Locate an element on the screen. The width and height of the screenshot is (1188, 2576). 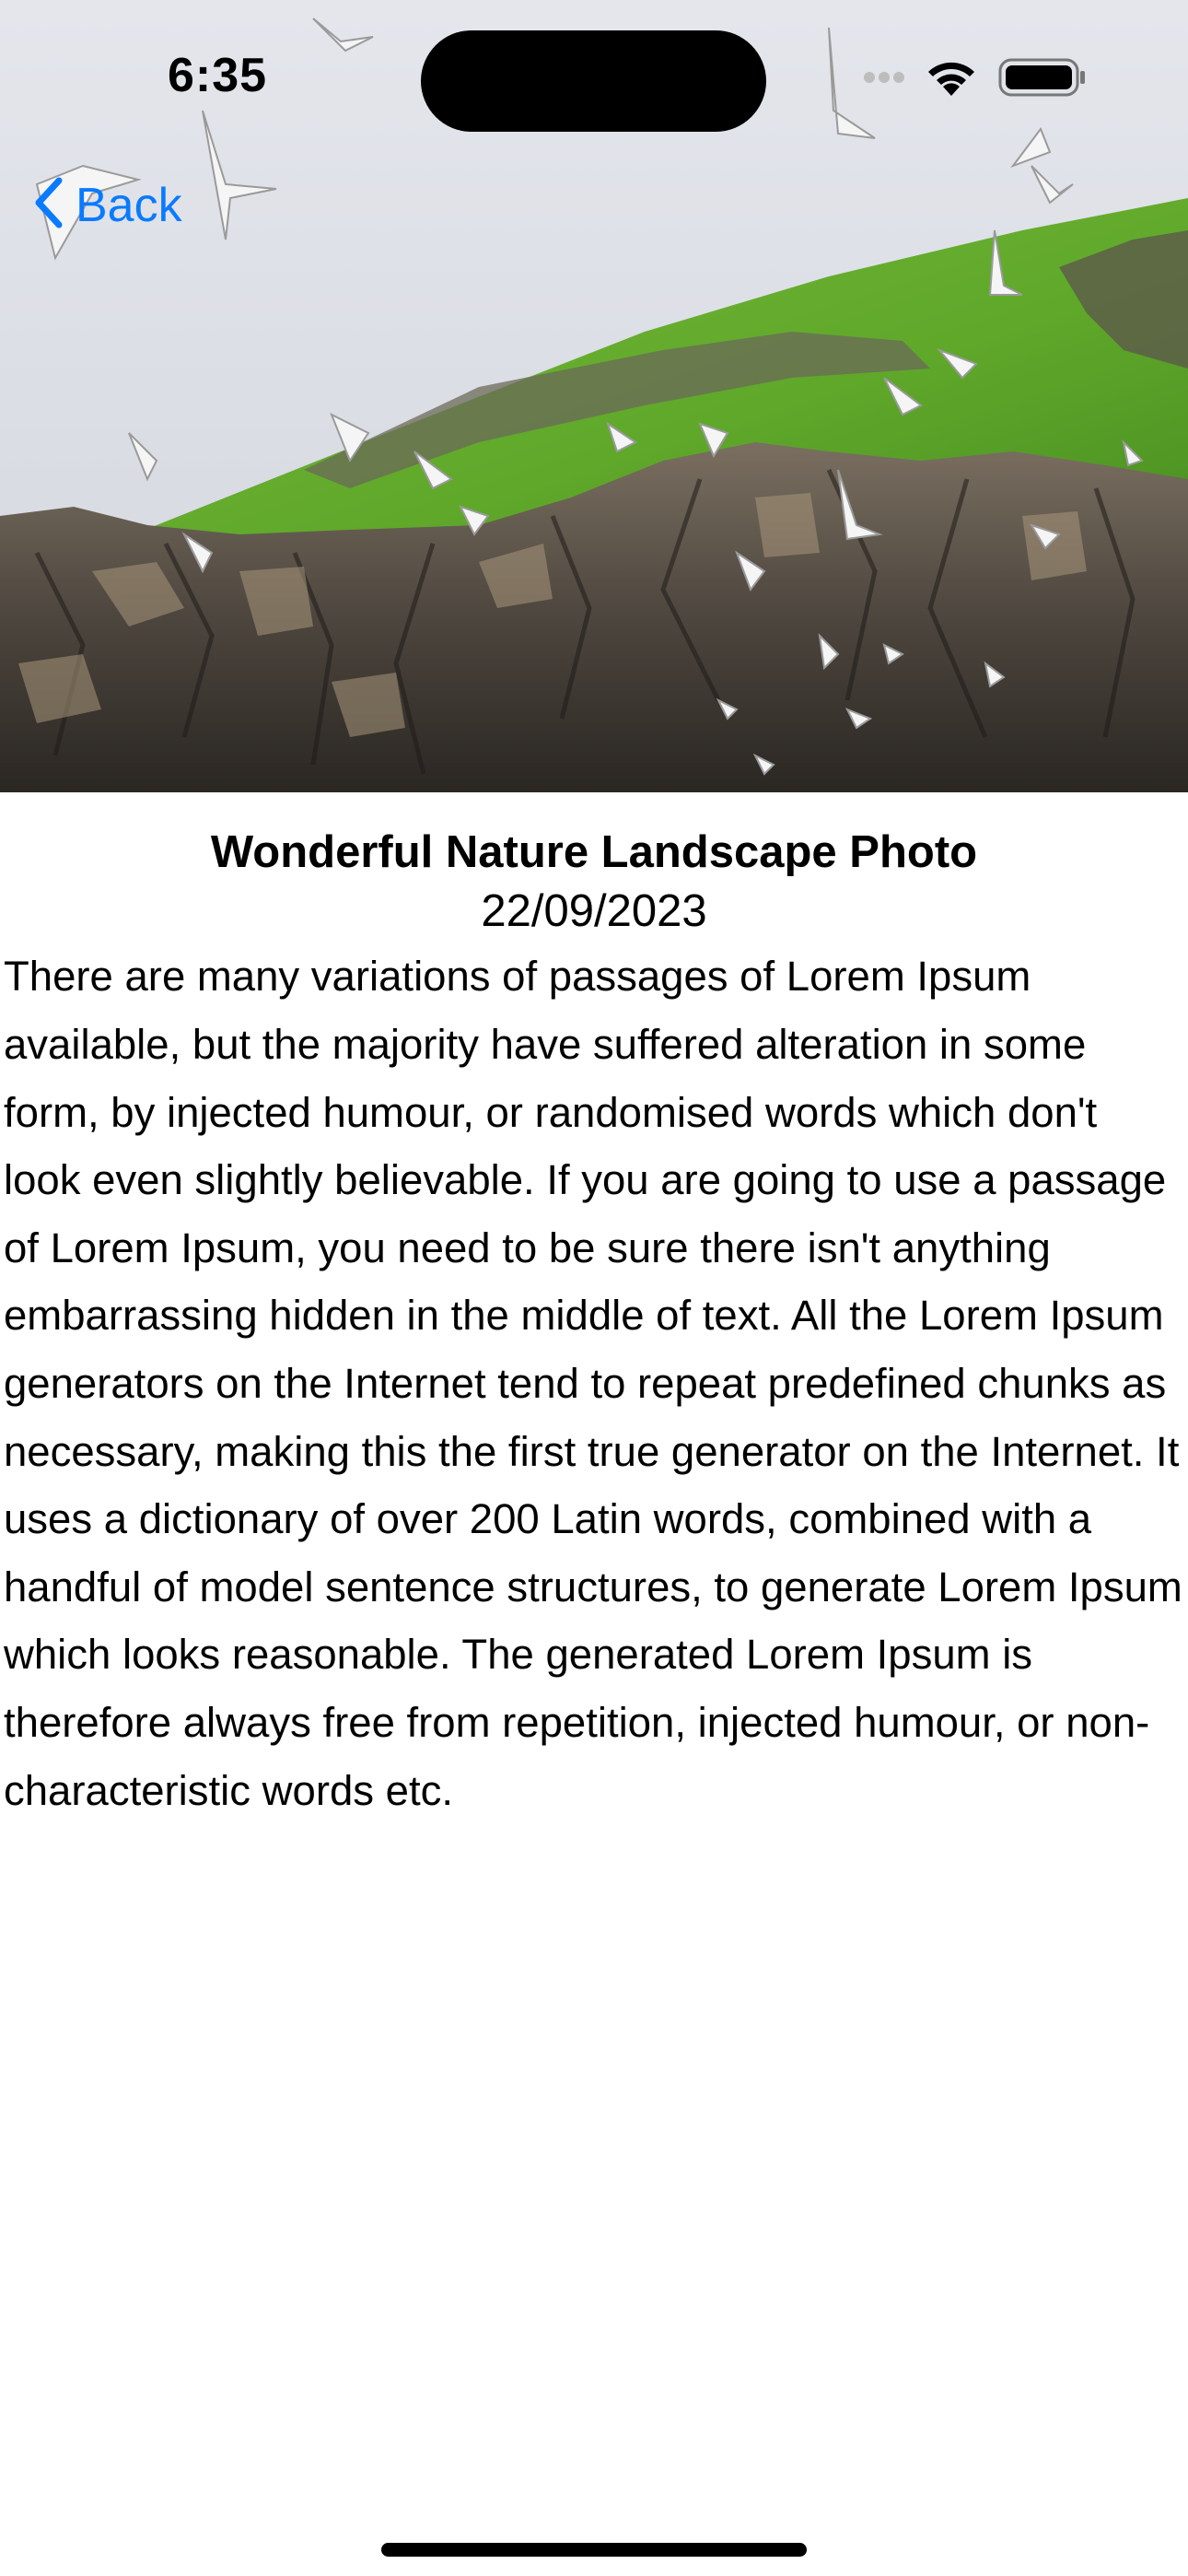
status-bar: 6:35 is located at coordinates (594, 78).